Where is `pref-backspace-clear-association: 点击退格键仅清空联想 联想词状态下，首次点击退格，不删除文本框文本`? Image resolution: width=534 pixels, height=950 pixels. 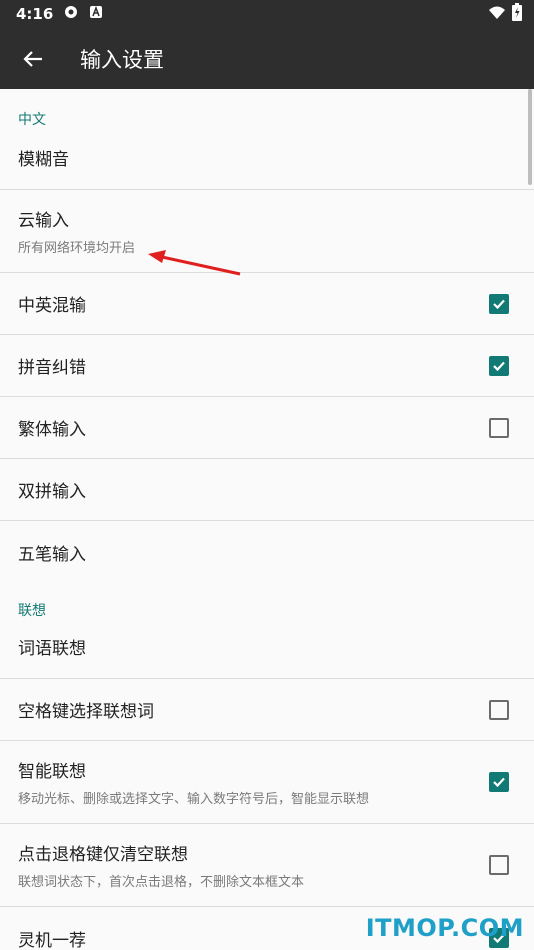
pref-backspace-clear-association: 点击退格键仅清空联想 联想词状态下，首次点击退格，不删除文本框文本 is located at coordinates (267, 865).